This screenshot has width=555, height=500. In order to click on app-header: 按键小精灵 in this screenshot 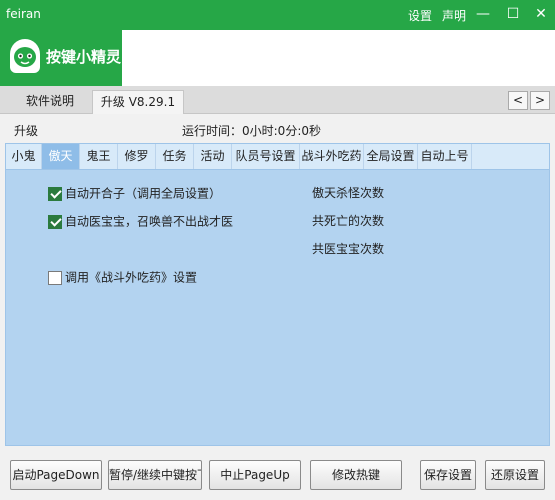, I will do `click(277, 57)`.